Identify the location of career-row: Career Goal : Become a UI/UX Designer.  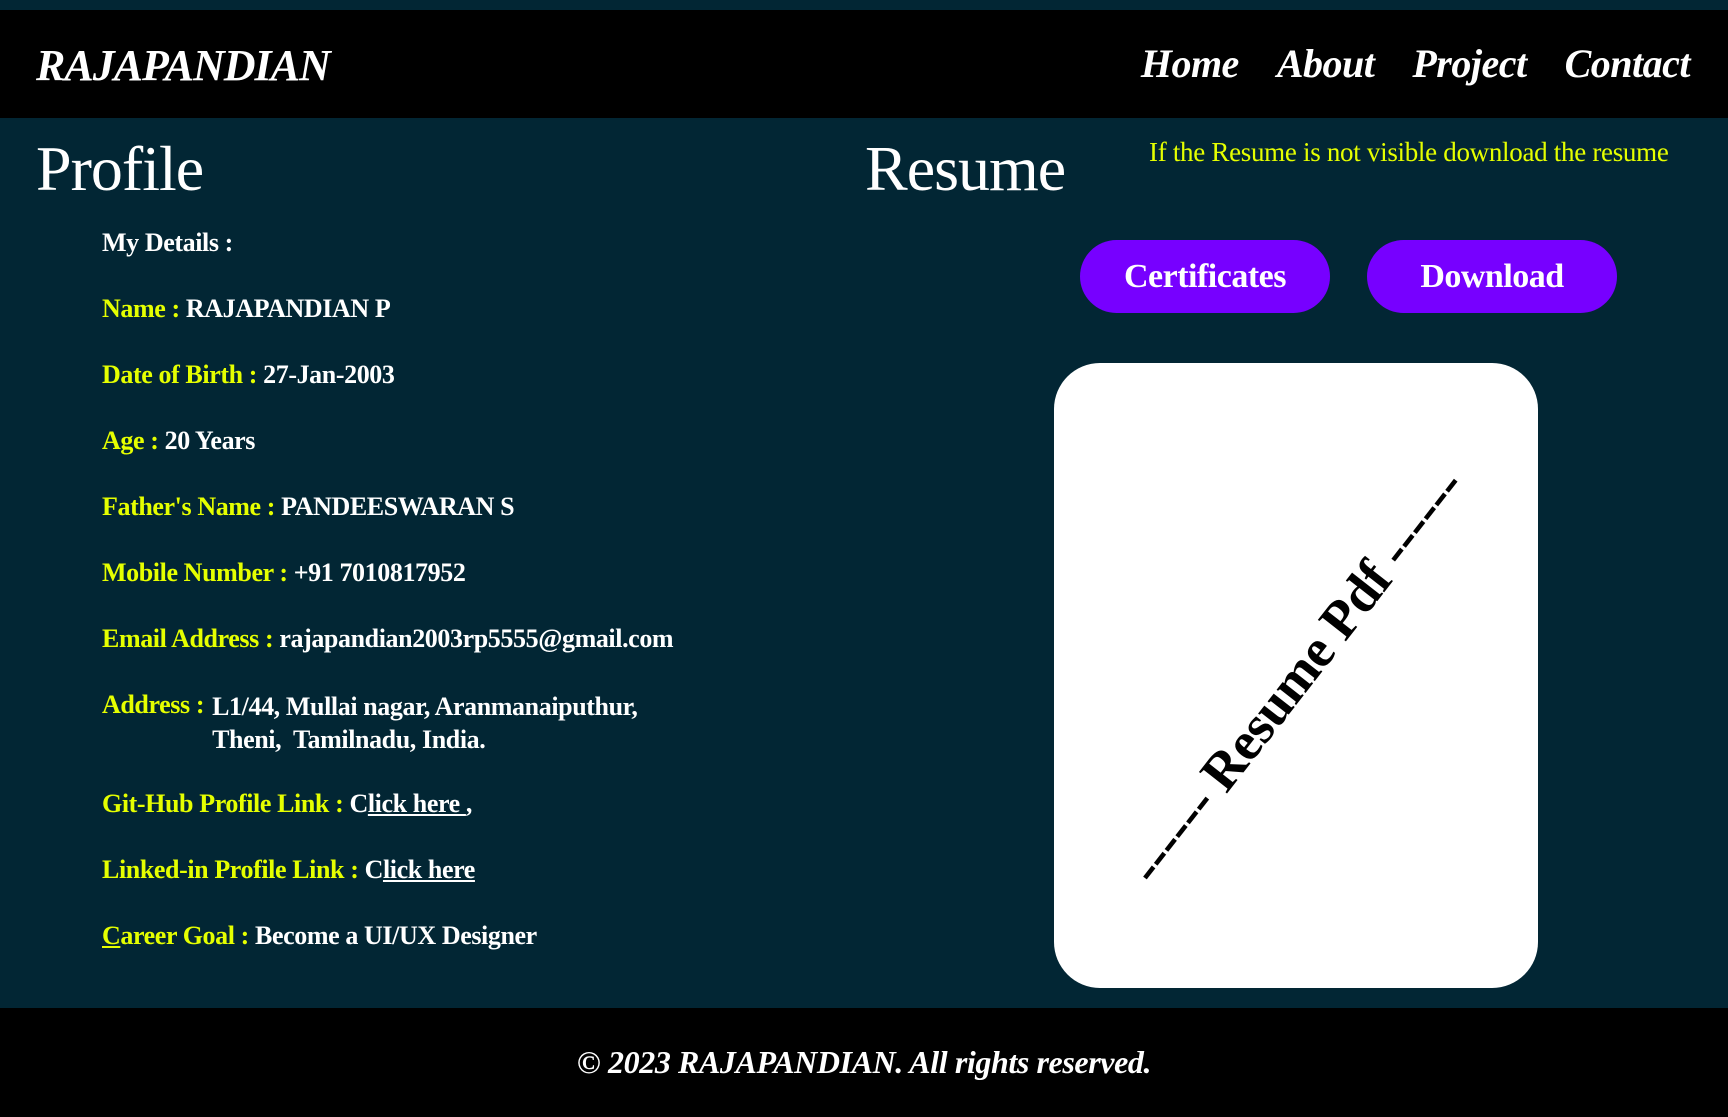
(319, 936).